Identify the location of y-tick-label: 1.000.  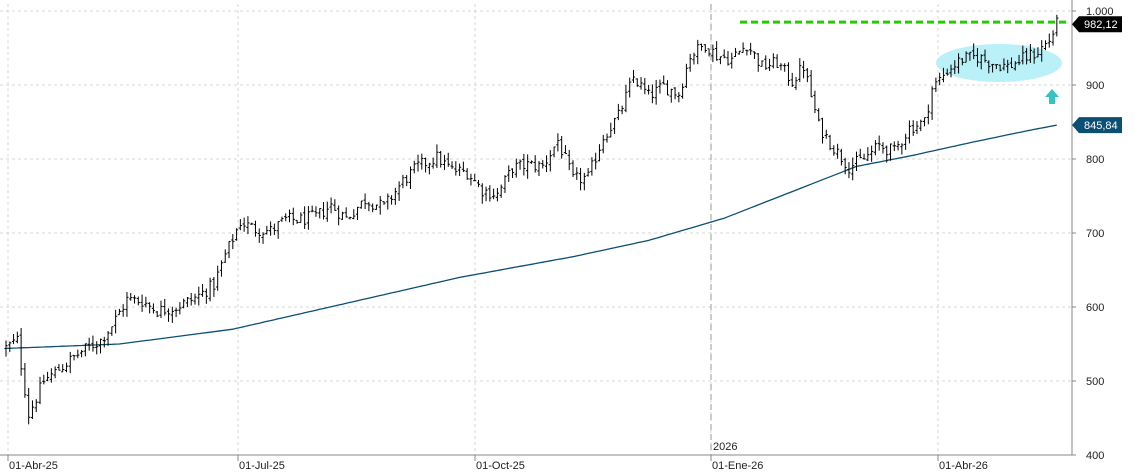
(1100, 12).